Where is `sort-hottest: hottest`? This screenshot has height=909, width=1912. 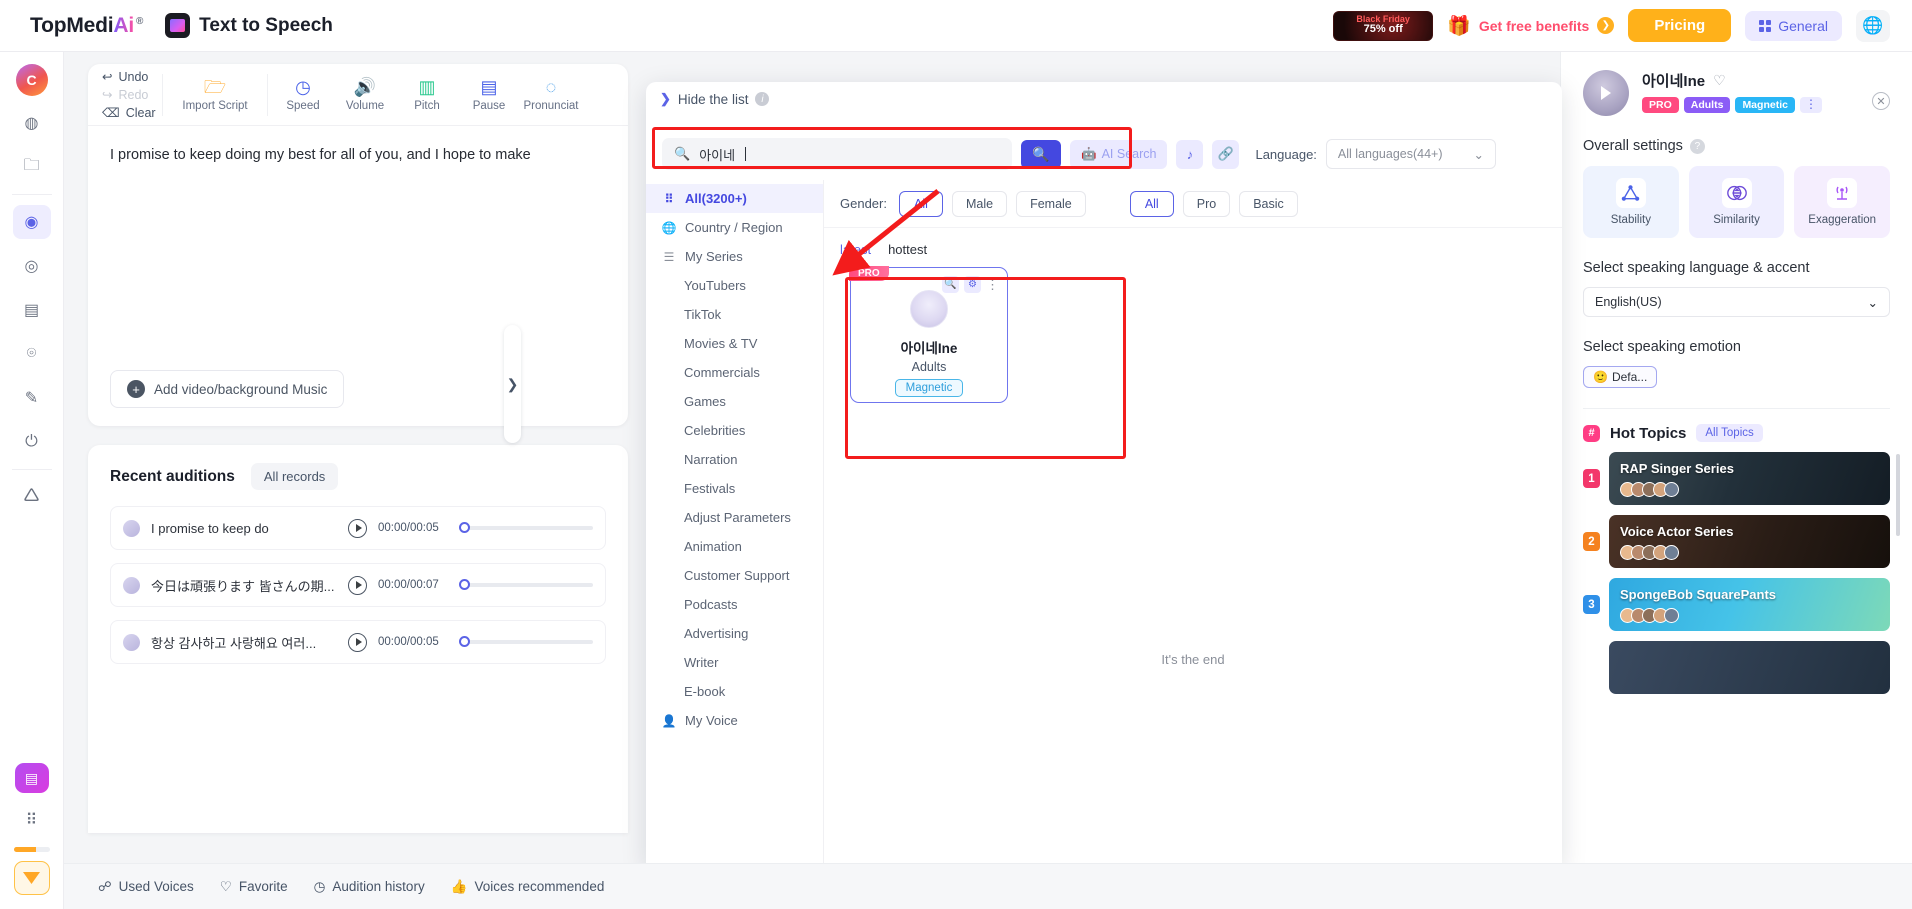 sort-hottest: hottest is located at coordinates (907, 249).